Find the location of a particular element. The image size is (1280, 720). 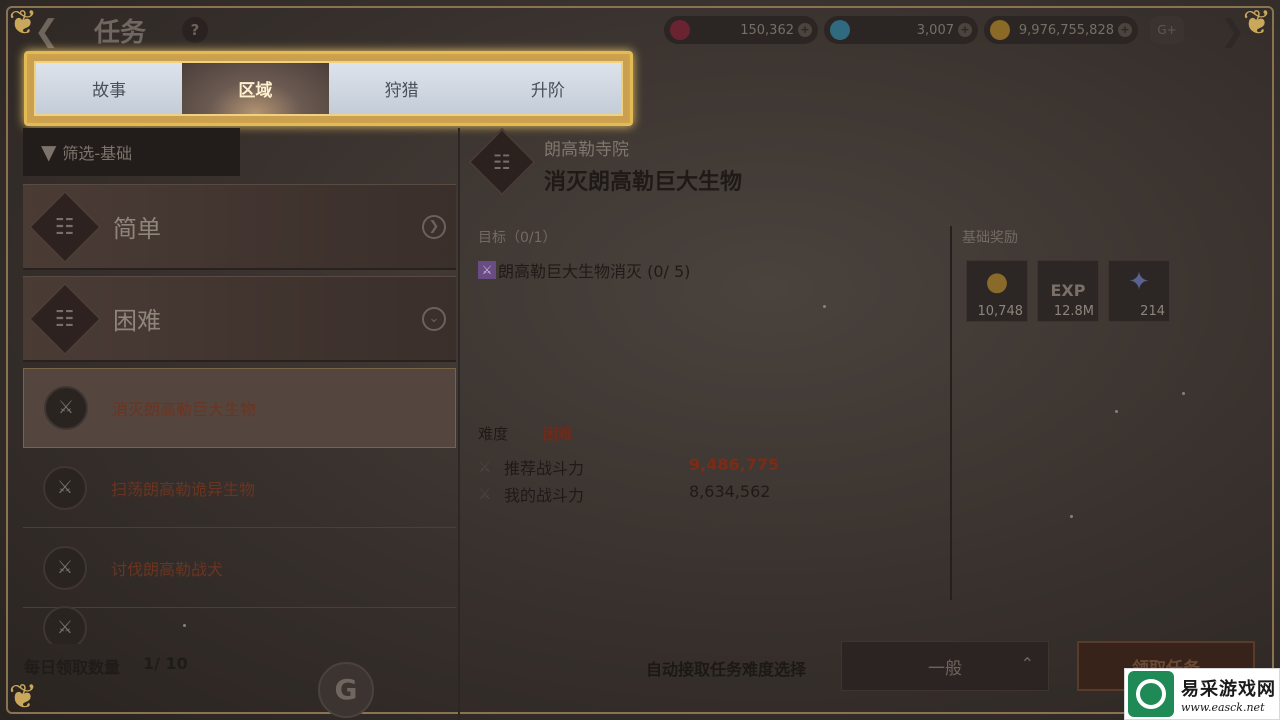

site-watermark: 易采游戏网 www.easck.net is located at coordinates (1202, 694).